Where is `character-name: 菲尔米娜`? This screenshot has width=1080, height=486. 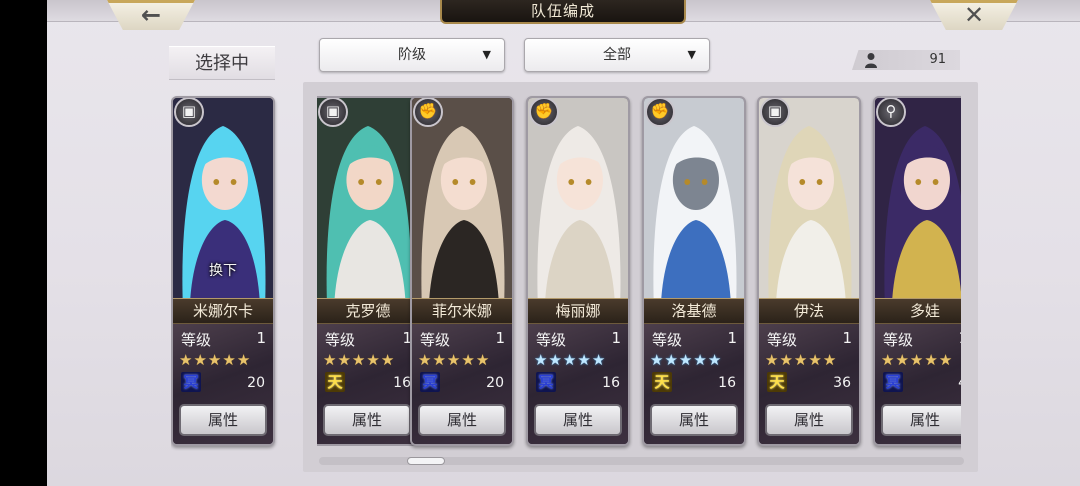
character-name: 菲尔米娜 is located at coordinates (462, 311).